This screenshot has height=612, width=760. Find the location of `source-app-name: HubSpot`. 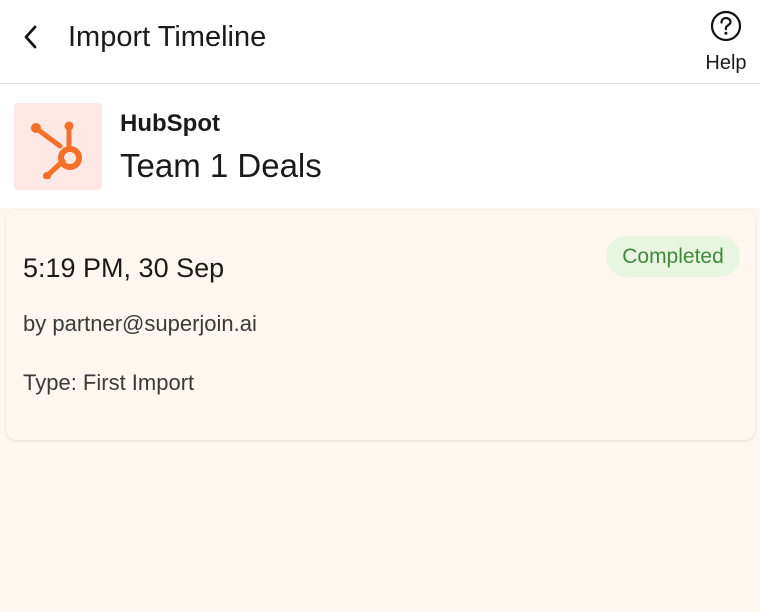

source-app-name: HubSpot is located at coordinates (170, 123).